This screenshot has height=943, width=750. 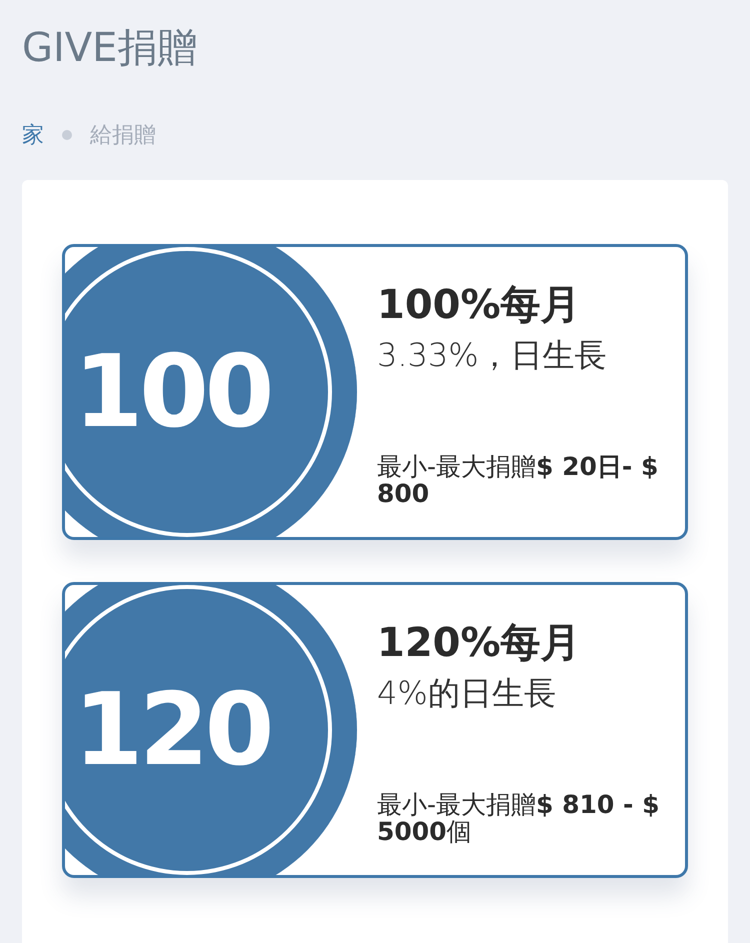 What do you see at coordinates (479, 305) in the screenshot?
I see `plan-title: 100%每月` at bounding box center [479, 305].